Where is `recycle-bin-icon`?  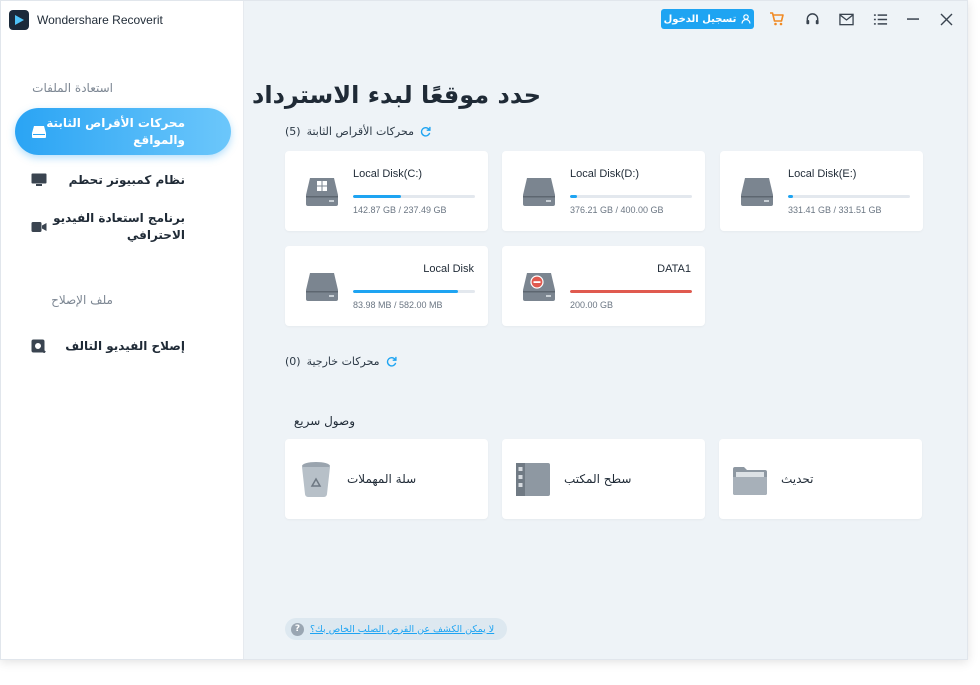 recycle-bin-icon is located at coordinates (316, 479).